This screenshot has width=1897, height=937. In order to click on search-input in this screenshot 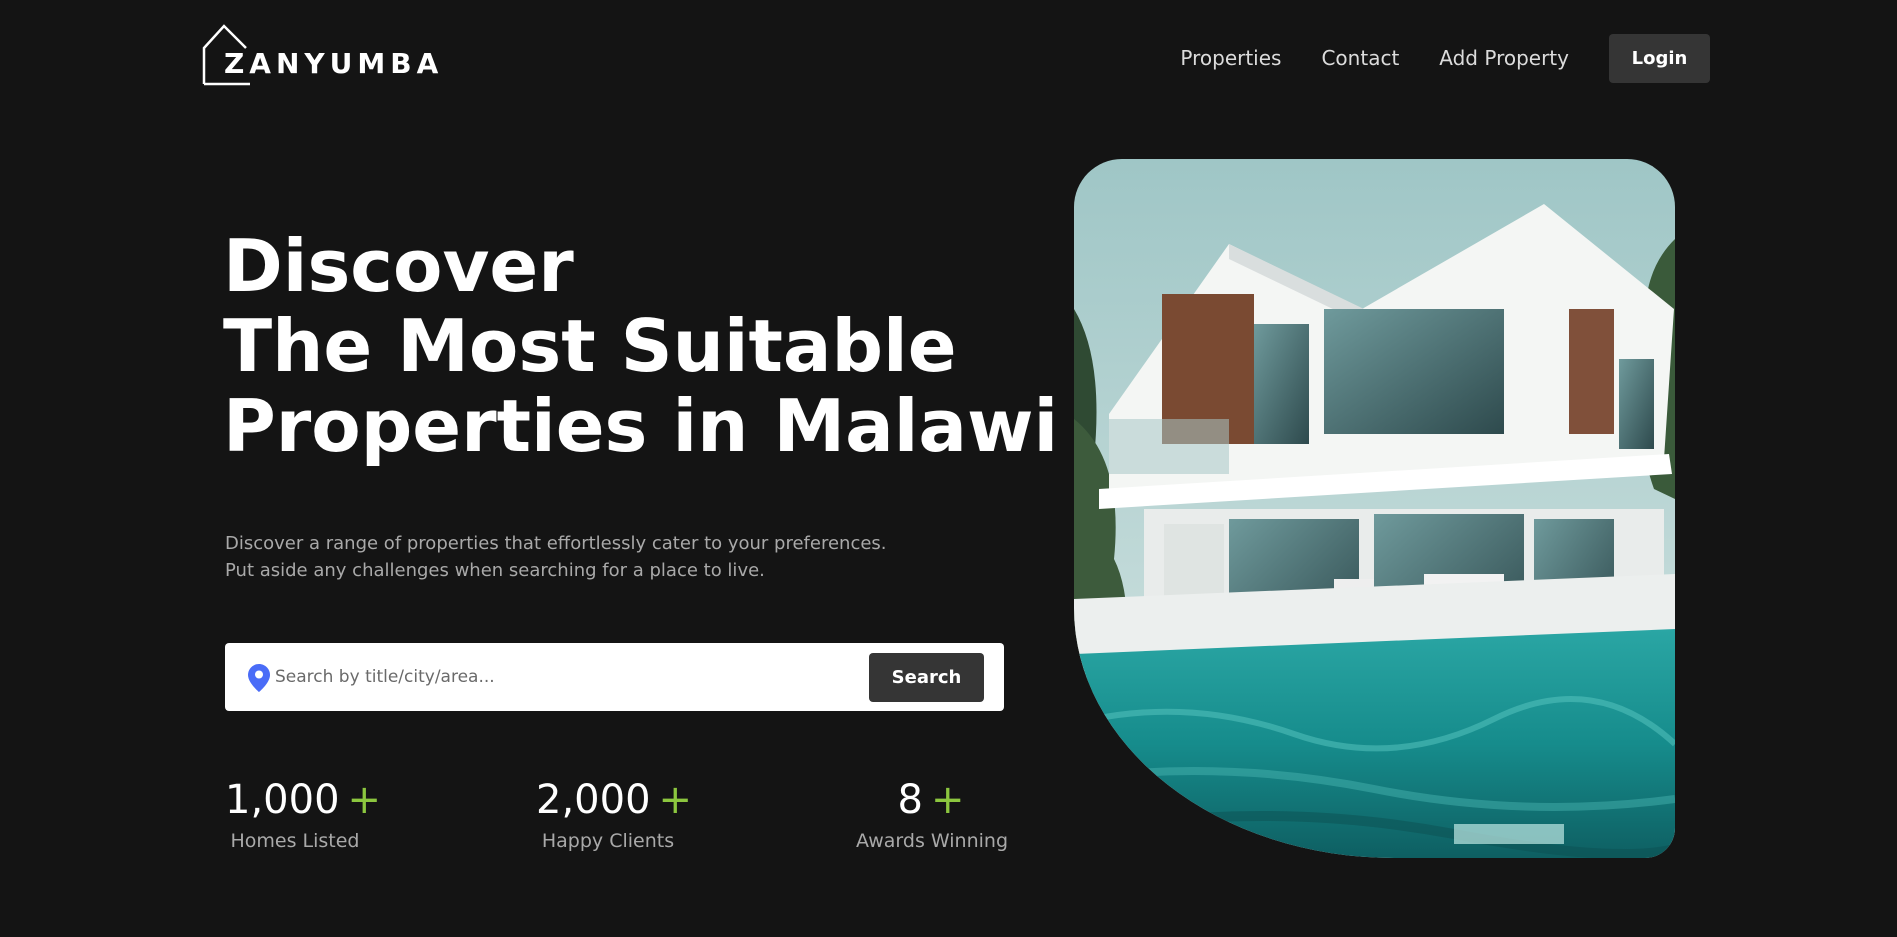, I will do `click(555, 677)`.